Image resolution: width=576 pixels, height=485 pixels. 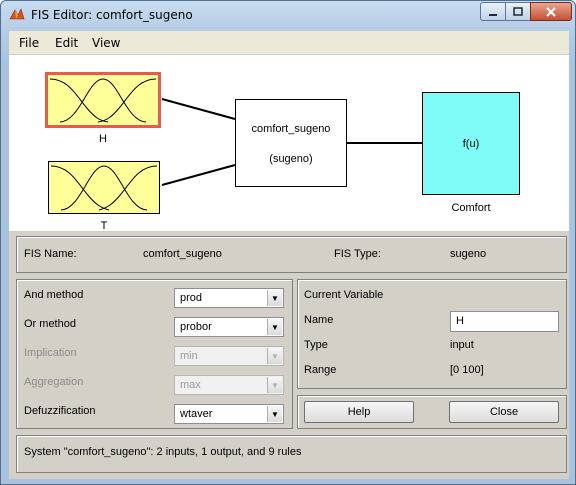 What do you see at coordinates (432, 412) in the screenshot?
I see `buttons-panel: Help Close` at bounding box center [432, 412].